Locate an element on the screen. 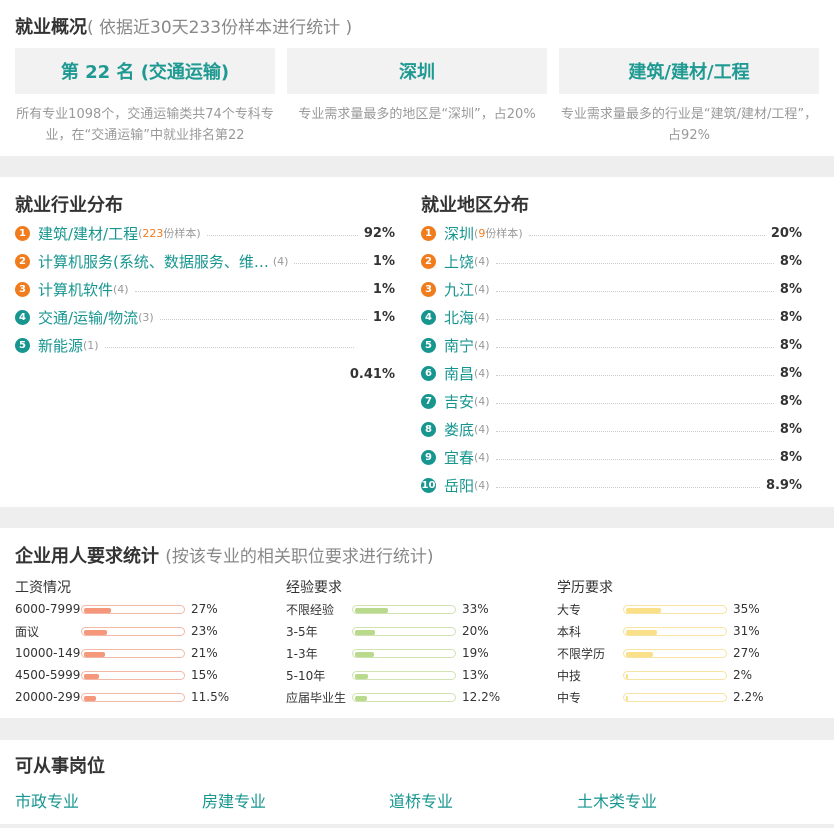 The width and height of the screenshot is (834, 828). region-row: 8 娄底 (4) 8% is located at coordinates (611, 429).